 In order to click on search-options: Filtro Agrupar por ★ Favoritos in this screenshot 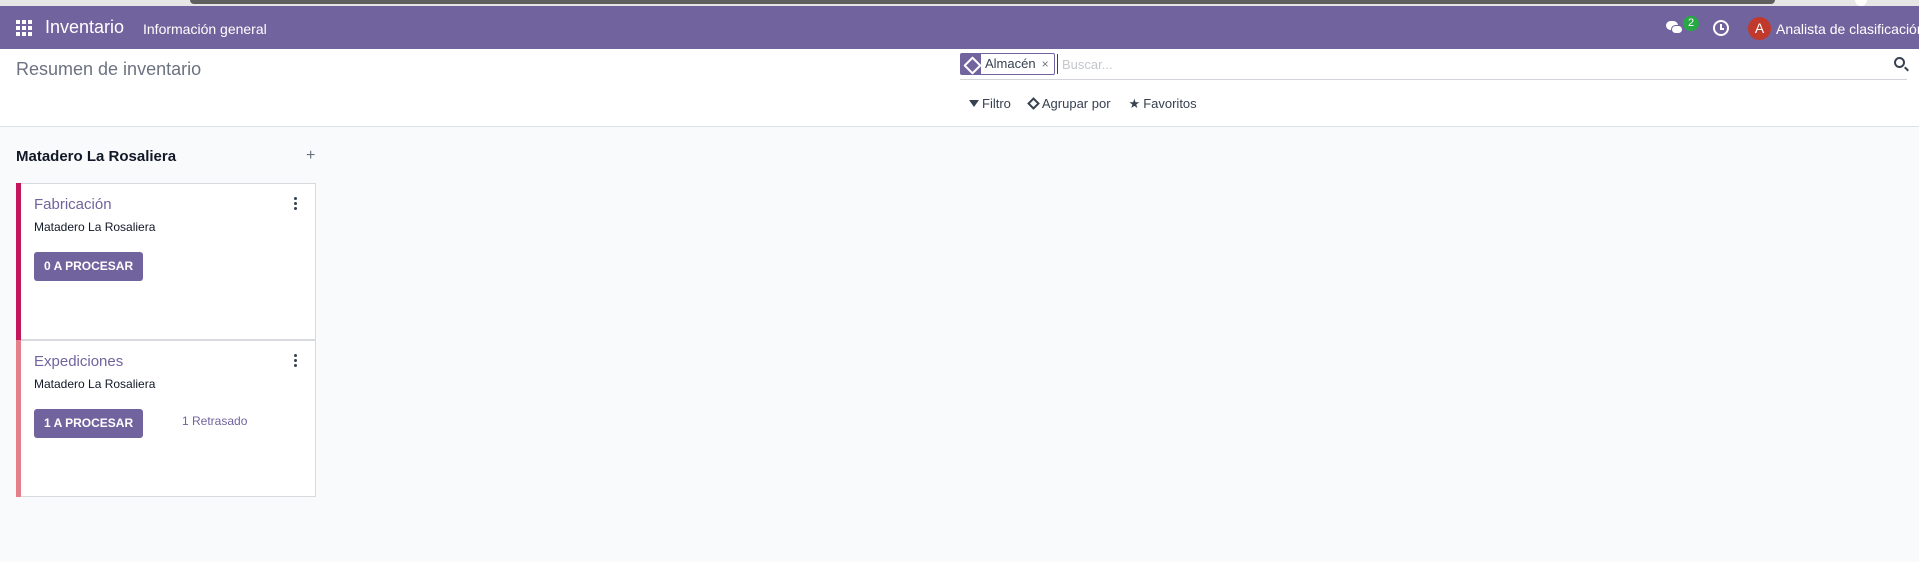, I will do `click(1083, 103)`.